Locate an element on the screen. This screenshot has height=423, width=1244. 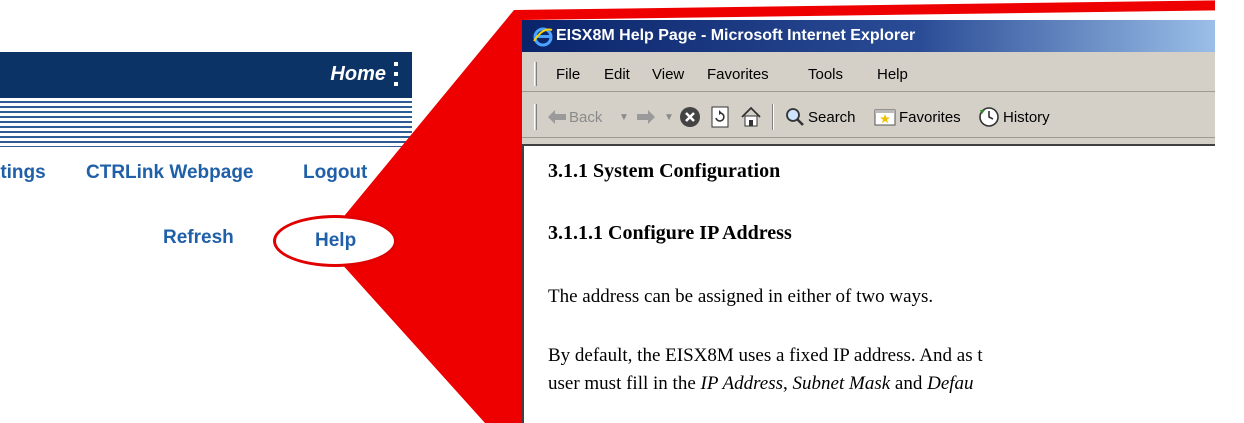
menu-help: Help is located at coordinates (892, 74).